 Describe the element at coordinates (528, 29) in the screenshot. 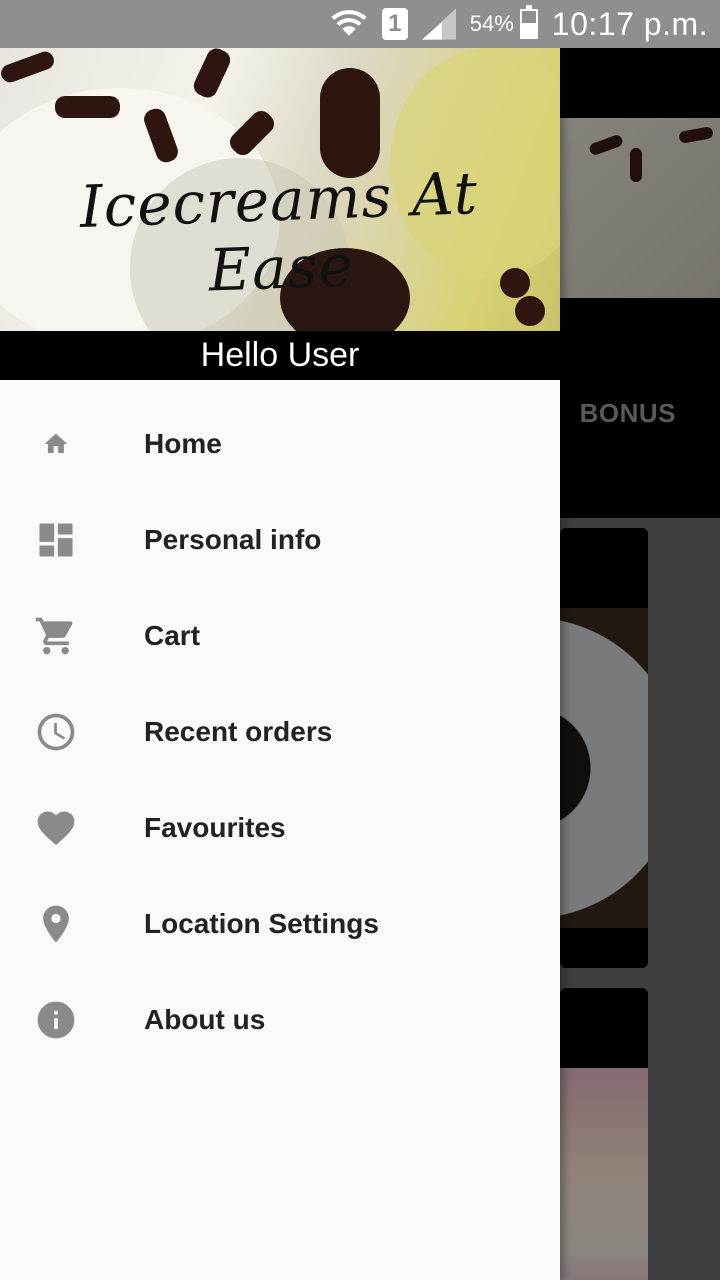

I see `battery-fill` at that location.